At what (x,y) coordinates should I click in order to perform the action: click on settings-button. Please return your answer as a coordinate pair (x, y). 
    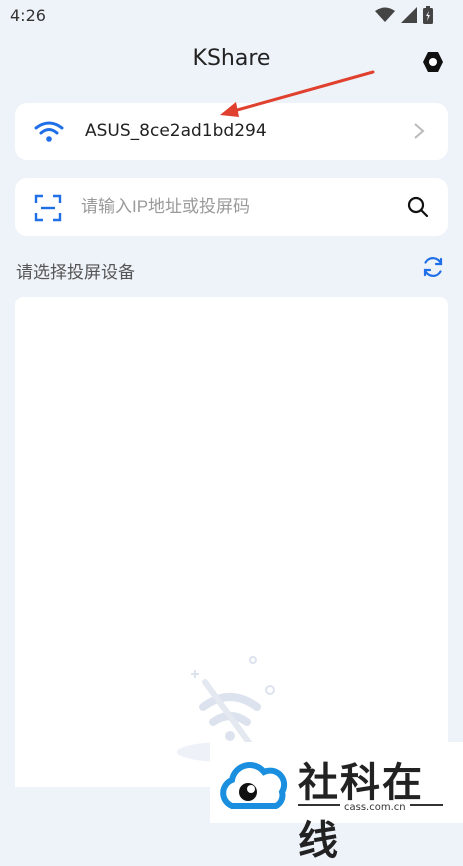
    Looking at the image, I should click on (433, 62).